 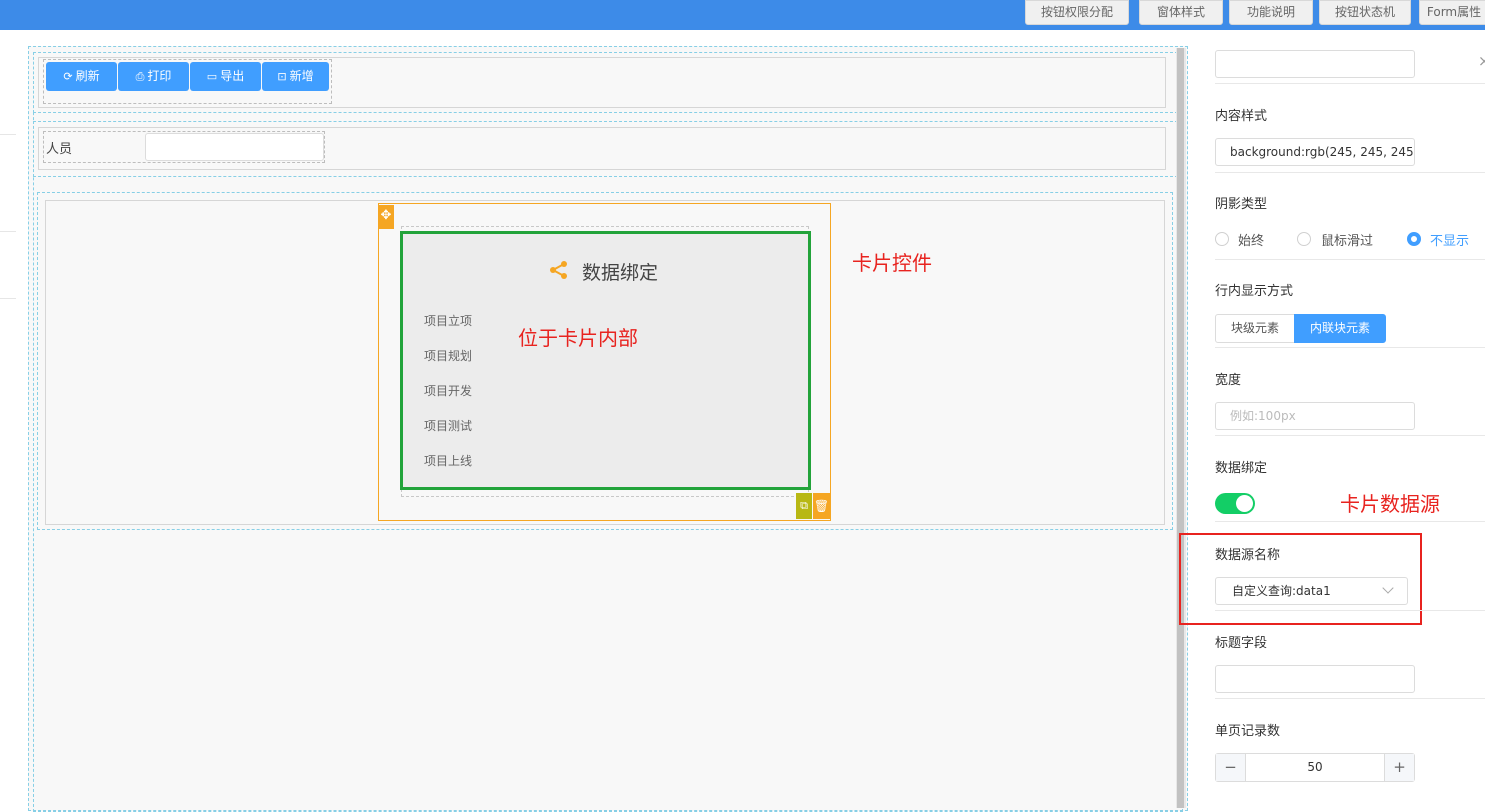 I want to click on datasource-name-label: 数据源名称, so click(x=1248, y=555).